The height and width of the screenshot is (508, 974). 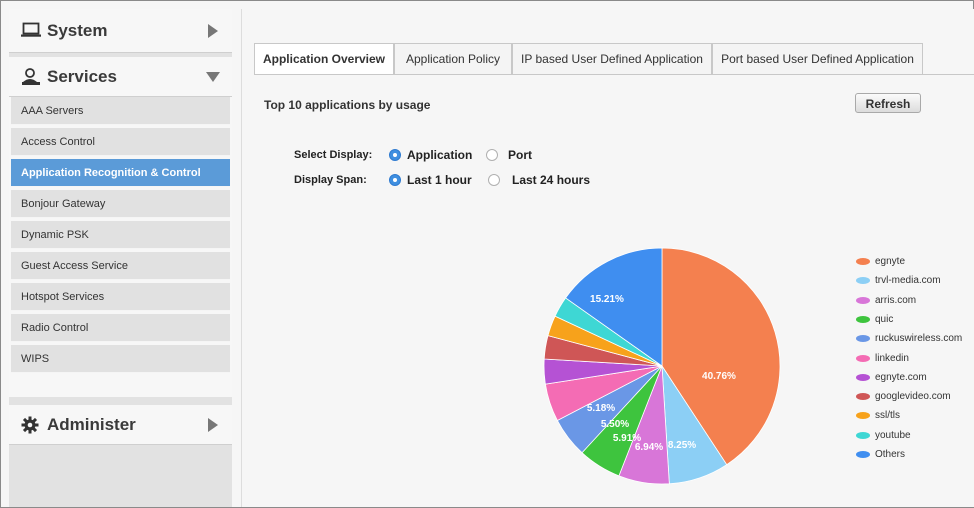 What do you see at coordinates (908, 281) in the screenshot?
I see `legend-label: trvl-media.com` at bounding box center [908, 281].